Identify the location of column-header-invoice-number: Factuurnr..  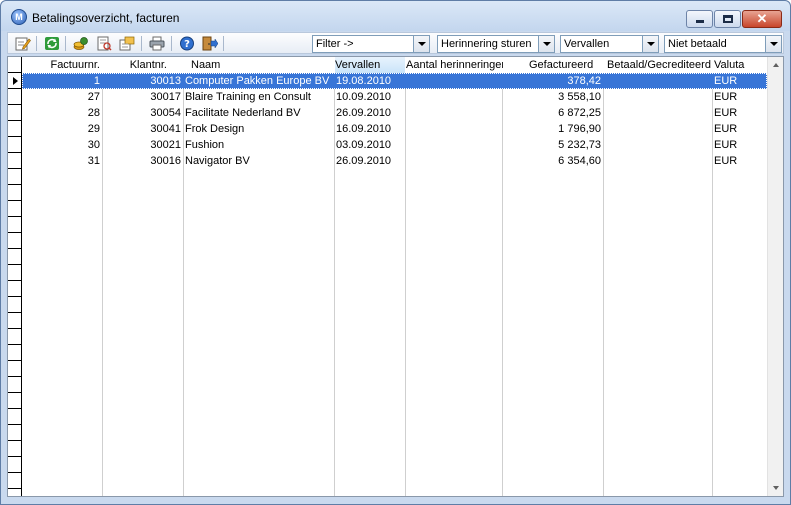
(61, 65).